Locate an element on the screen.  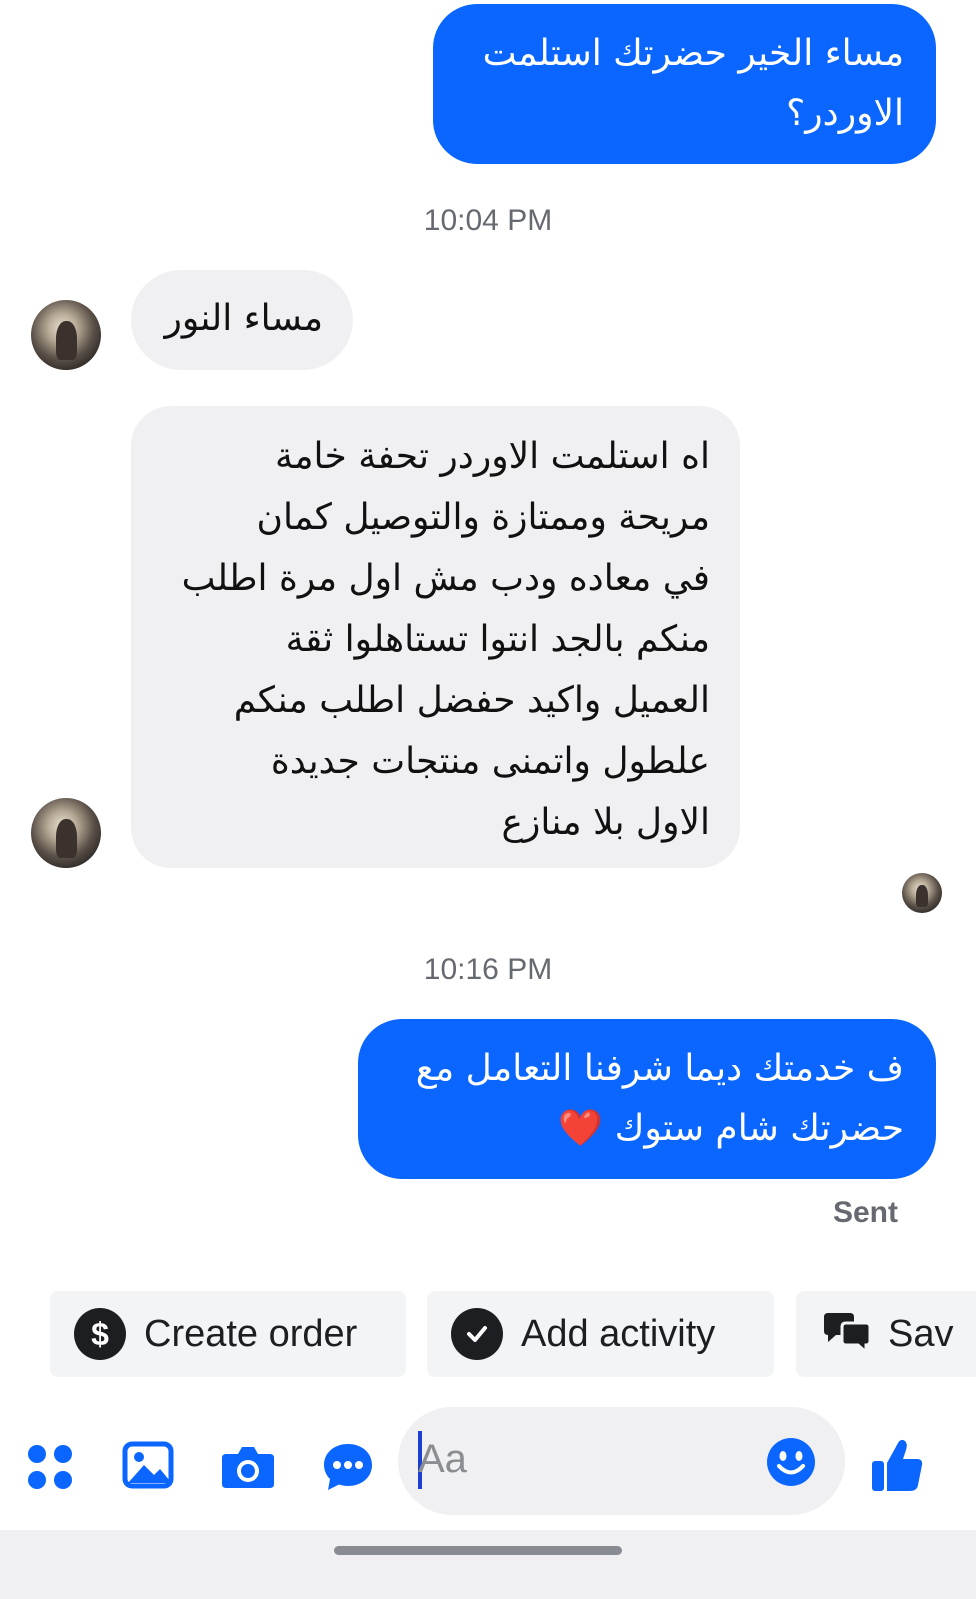
message-line: منكم بالجد انتوا تستاهلوا ثقة is located at coordinates (497, 639).